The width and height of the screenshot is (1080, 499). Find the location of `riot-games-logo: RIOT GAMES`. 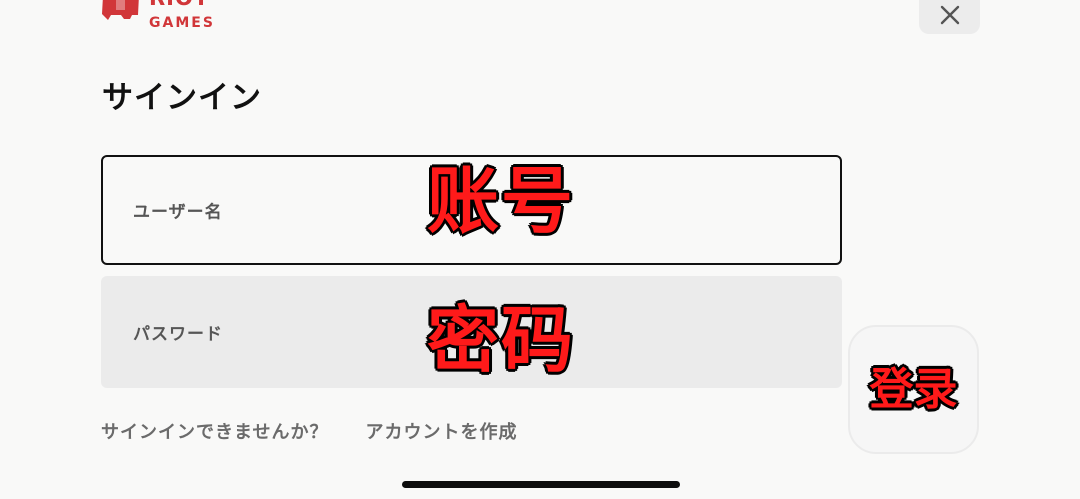

riot-games-logo: RIOT GAMES is located at coordinates (166, 15).